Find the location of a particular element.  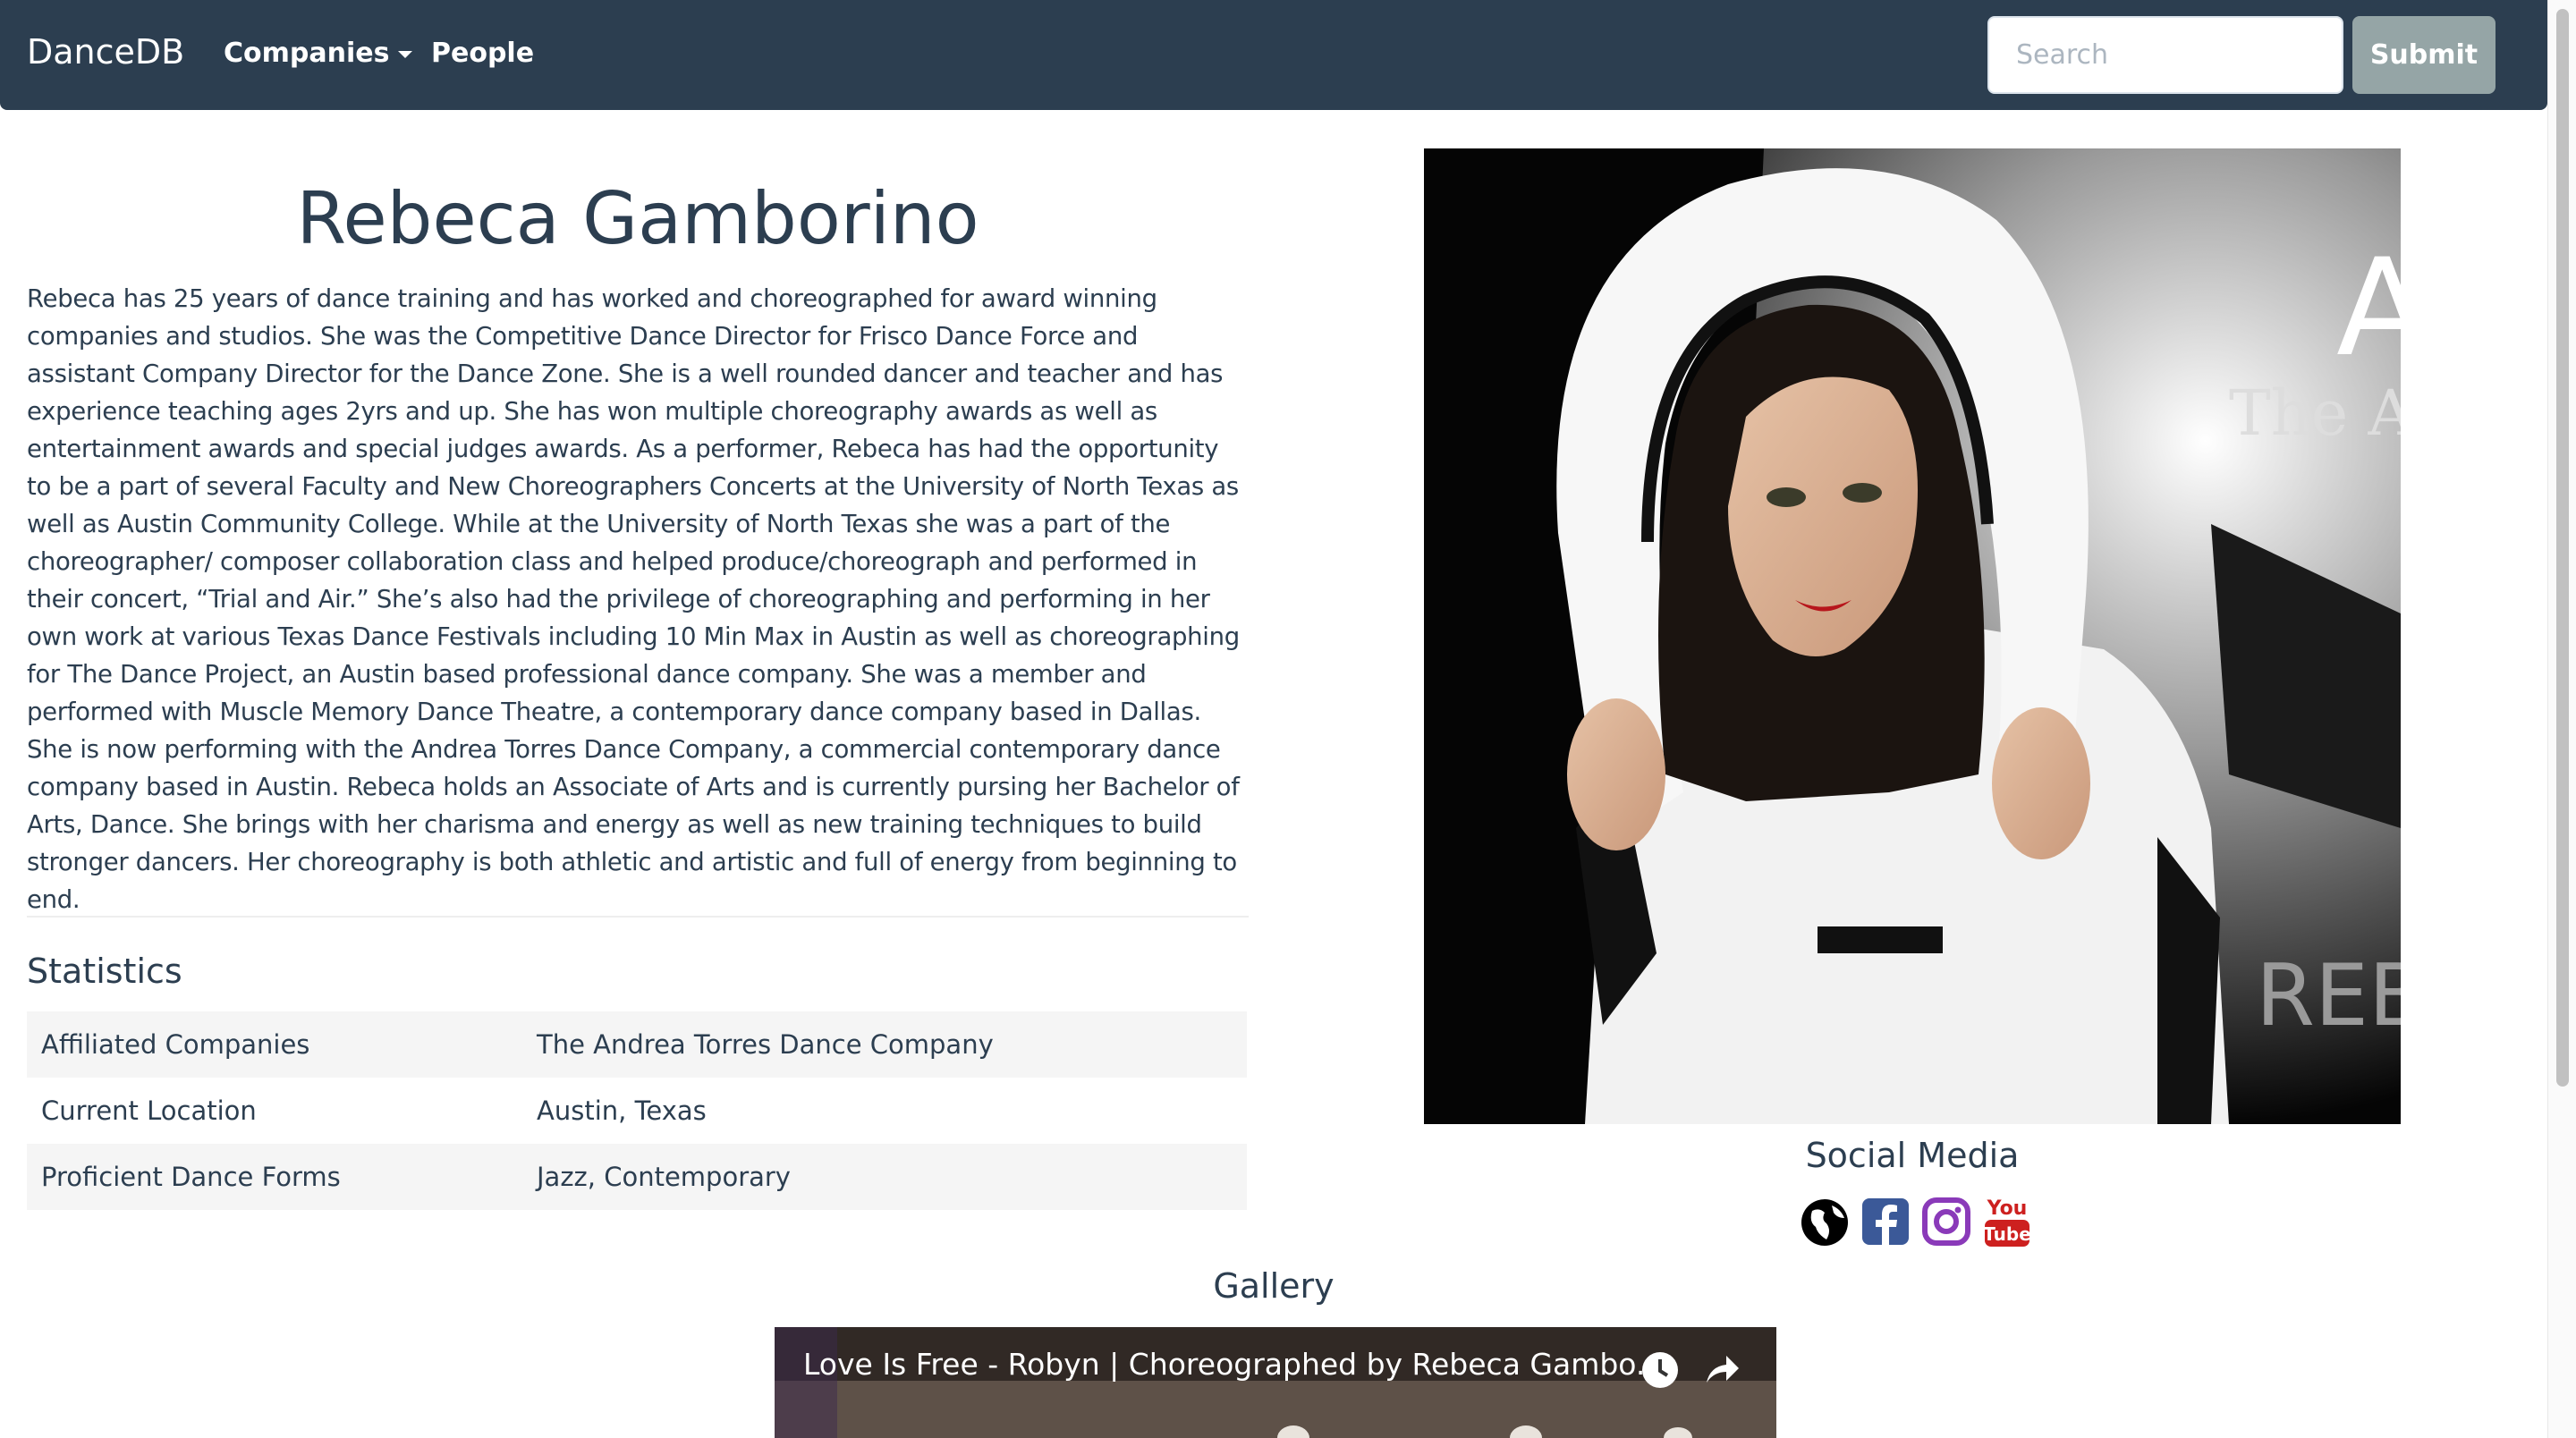

social-media-heading: Social Media is located at coordinates (1912, 1155).